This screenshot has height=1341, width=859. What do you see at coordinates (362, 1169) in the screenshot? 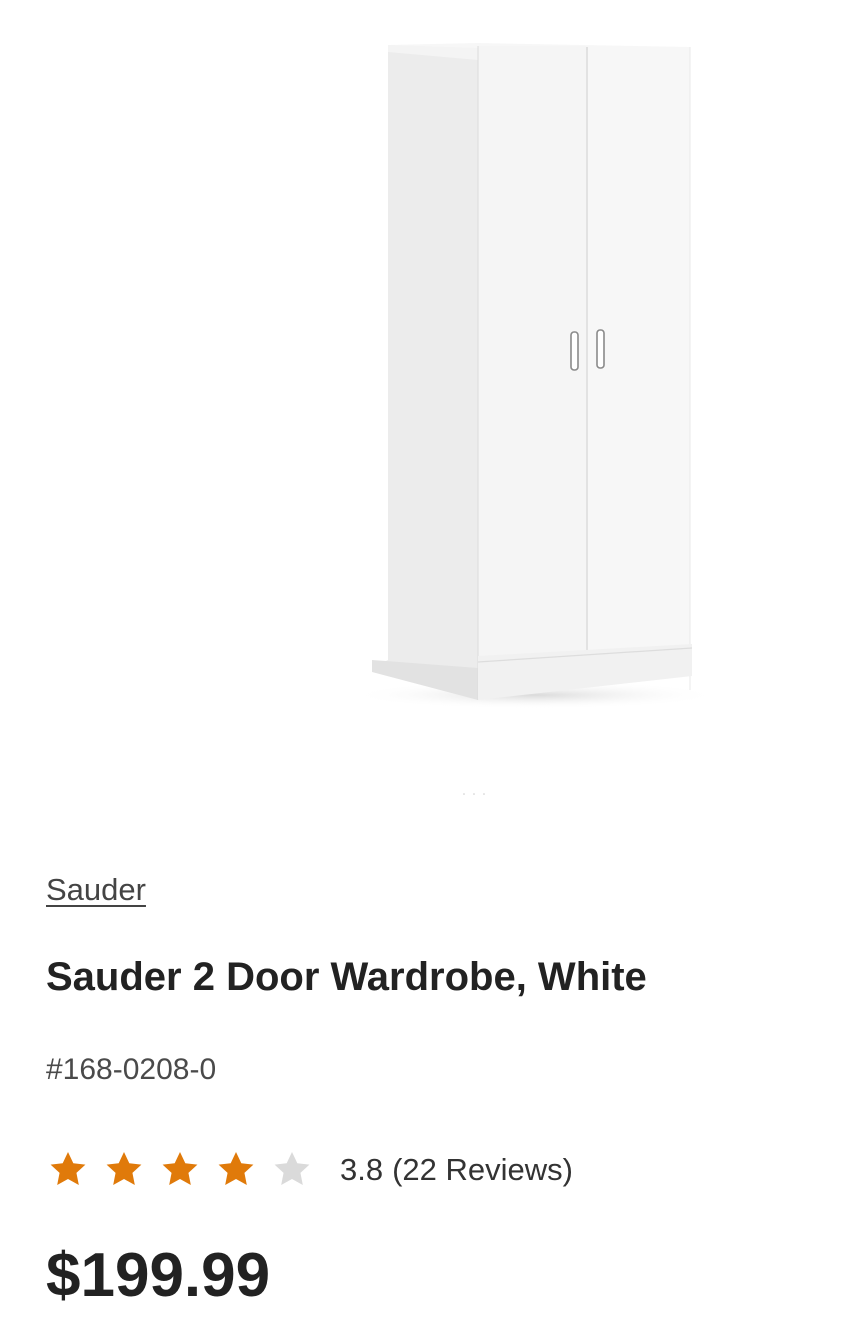
I see `rating-value: 3.8` at bounding box center [362, 1169].